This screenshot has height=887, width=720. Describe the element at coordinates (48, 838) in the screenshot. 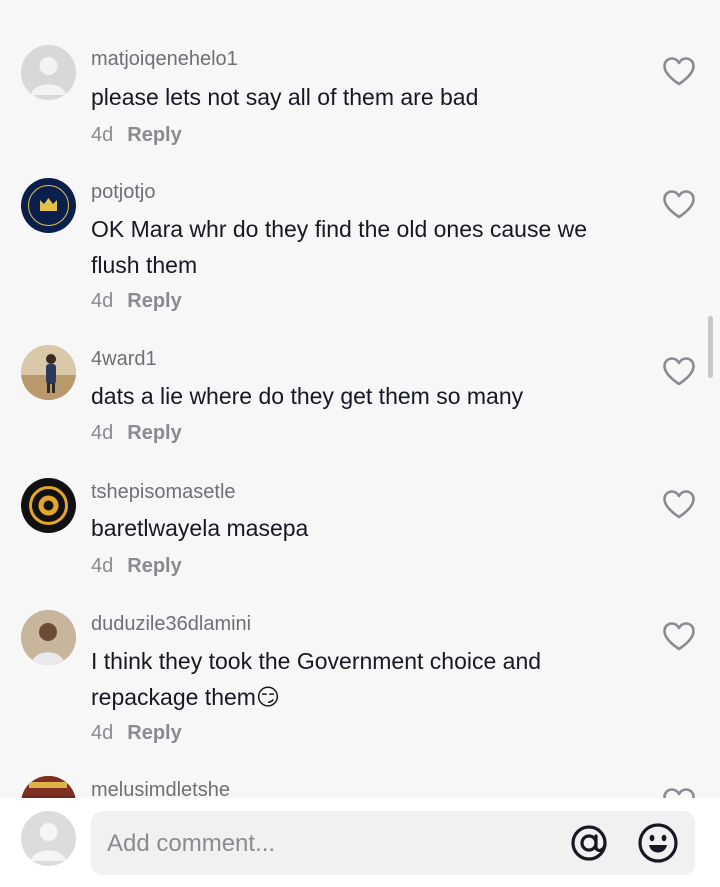

I see `my-avatar` at that location.